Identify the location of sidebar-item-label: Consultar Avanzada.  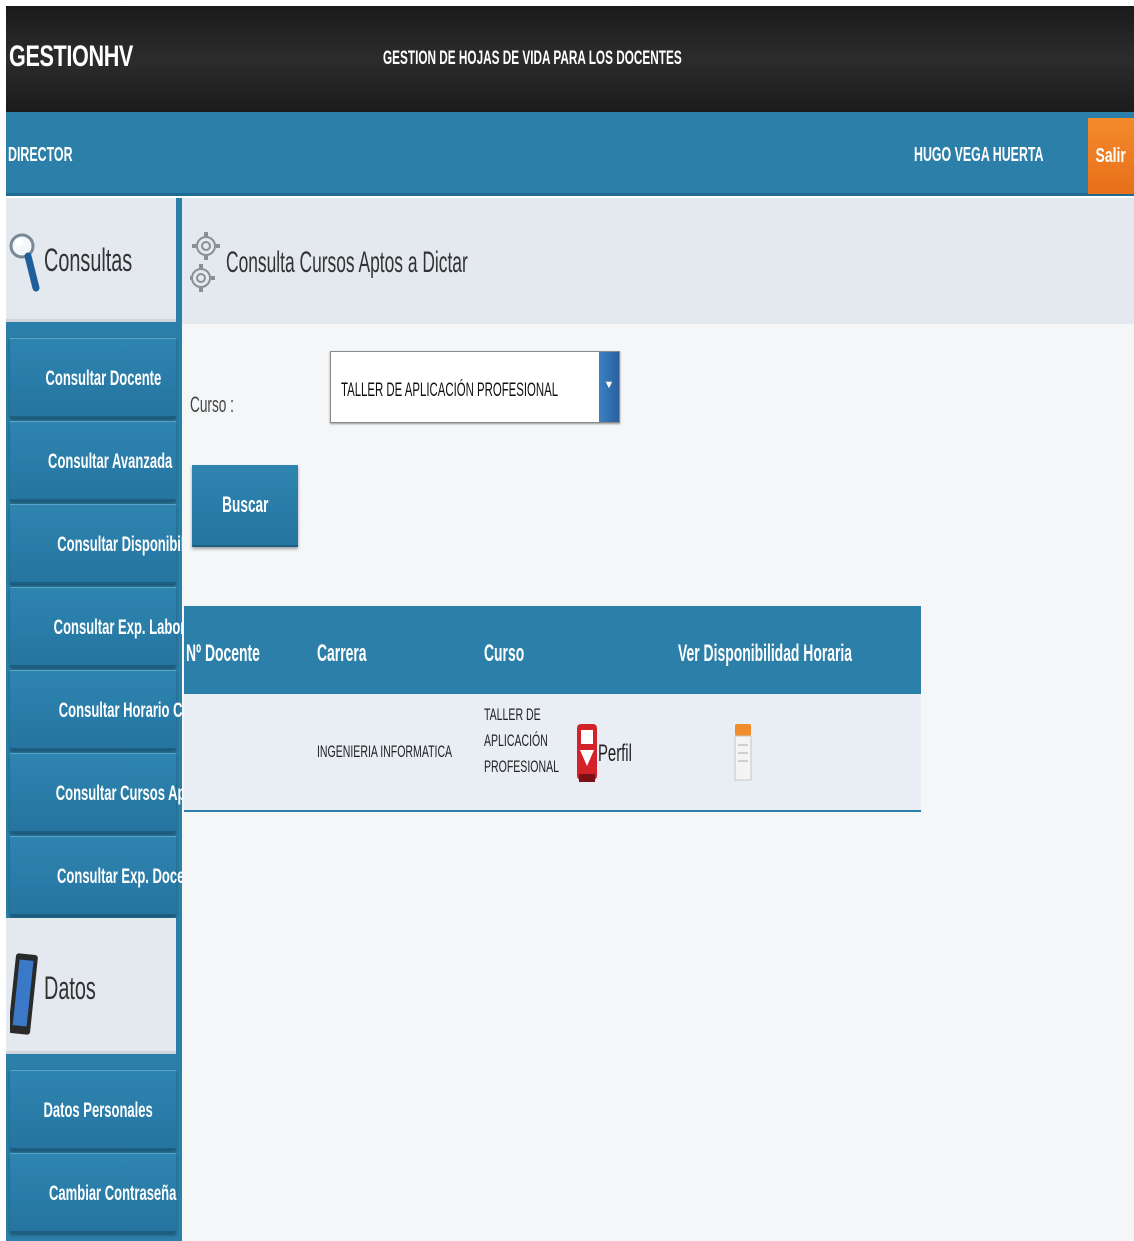
(110, 461).